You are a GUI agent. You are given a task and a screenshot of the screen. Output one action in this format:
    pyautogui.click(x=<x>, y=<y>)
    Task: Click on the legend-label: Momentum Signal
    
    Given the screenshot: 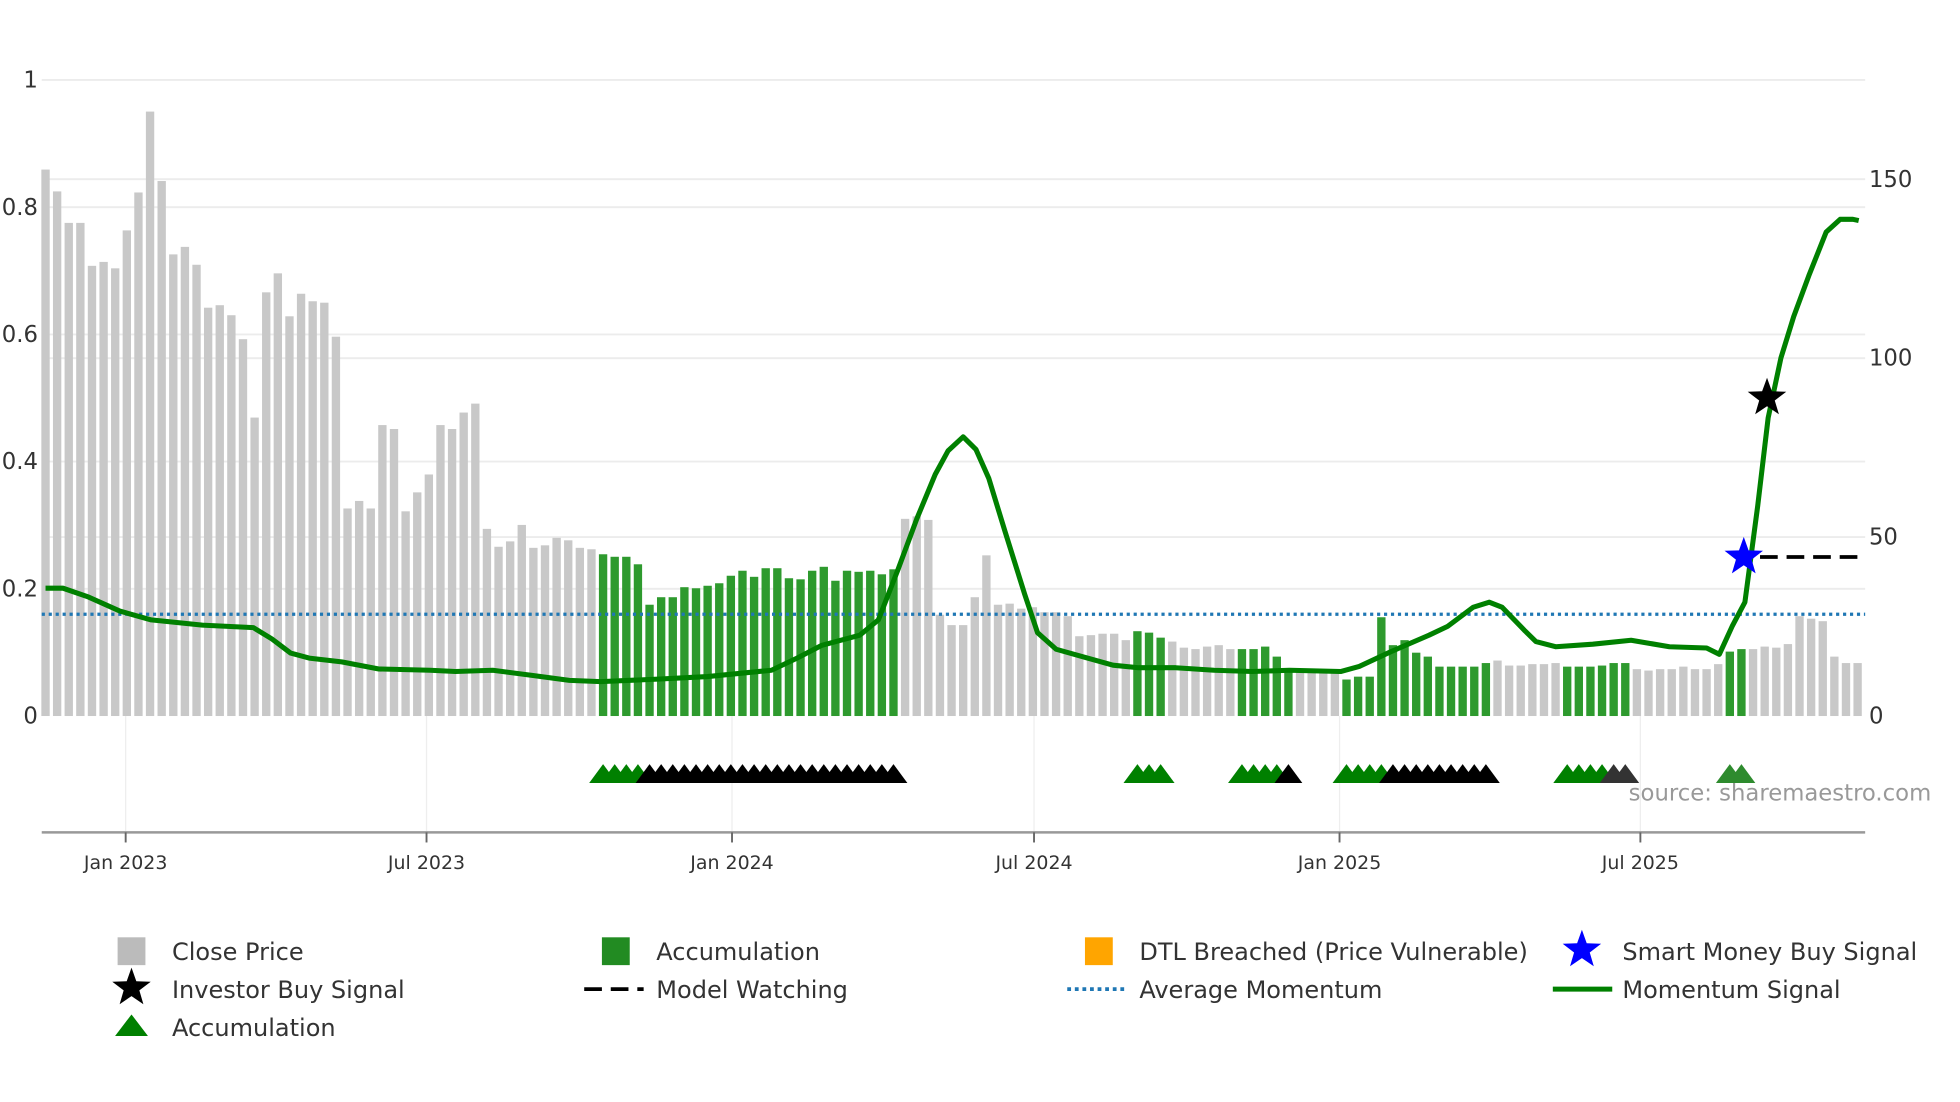 What is the action you would take?
    pyautogui.click(x=1731, y=990)
    